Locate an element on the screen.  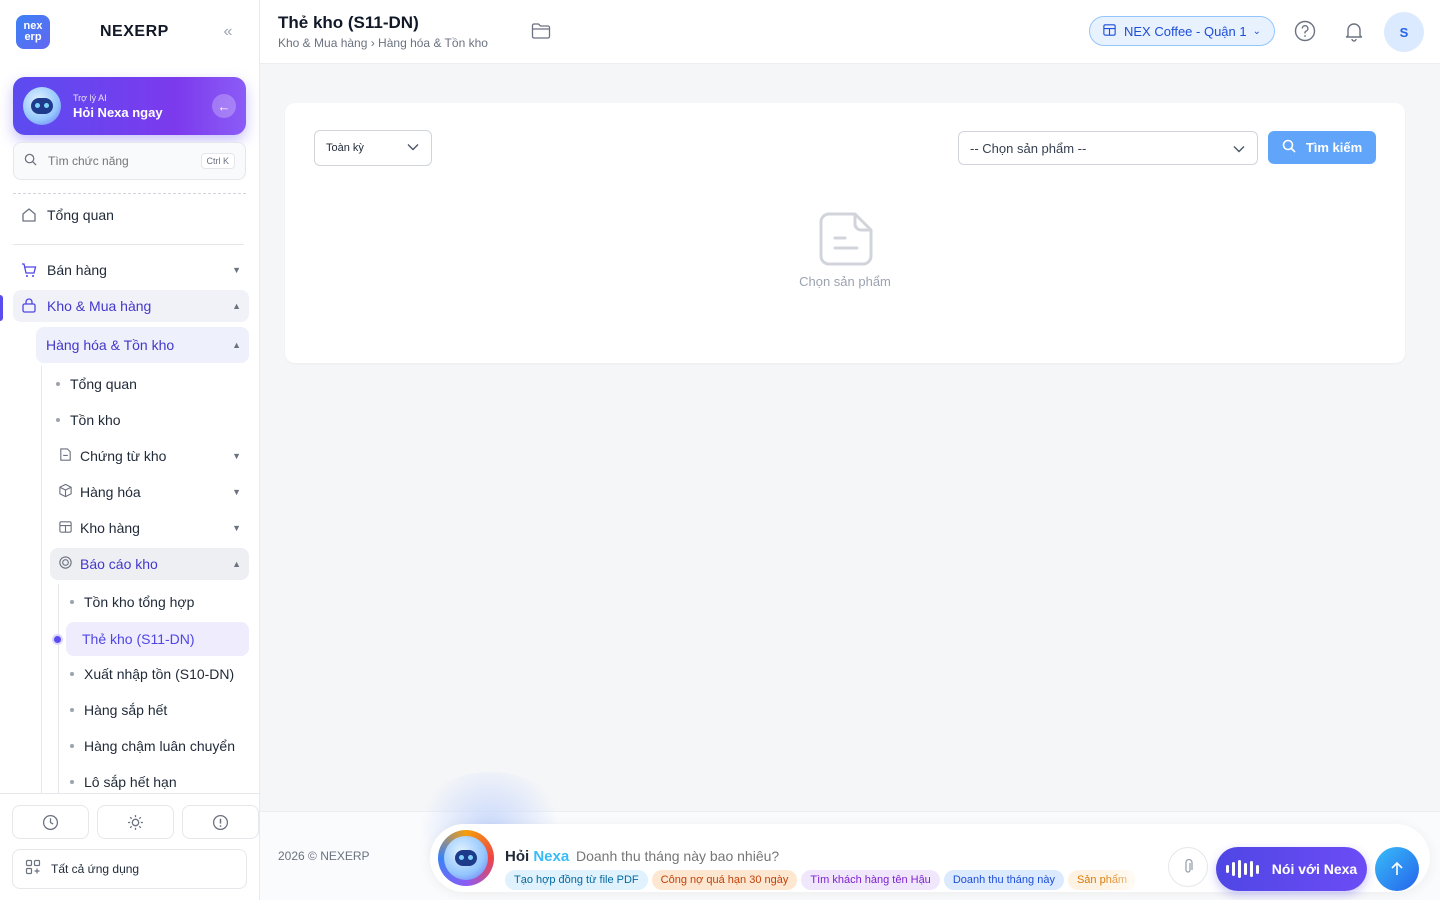
search-shortcut-badge: Ctrl K is located at coordinates (217, 161).